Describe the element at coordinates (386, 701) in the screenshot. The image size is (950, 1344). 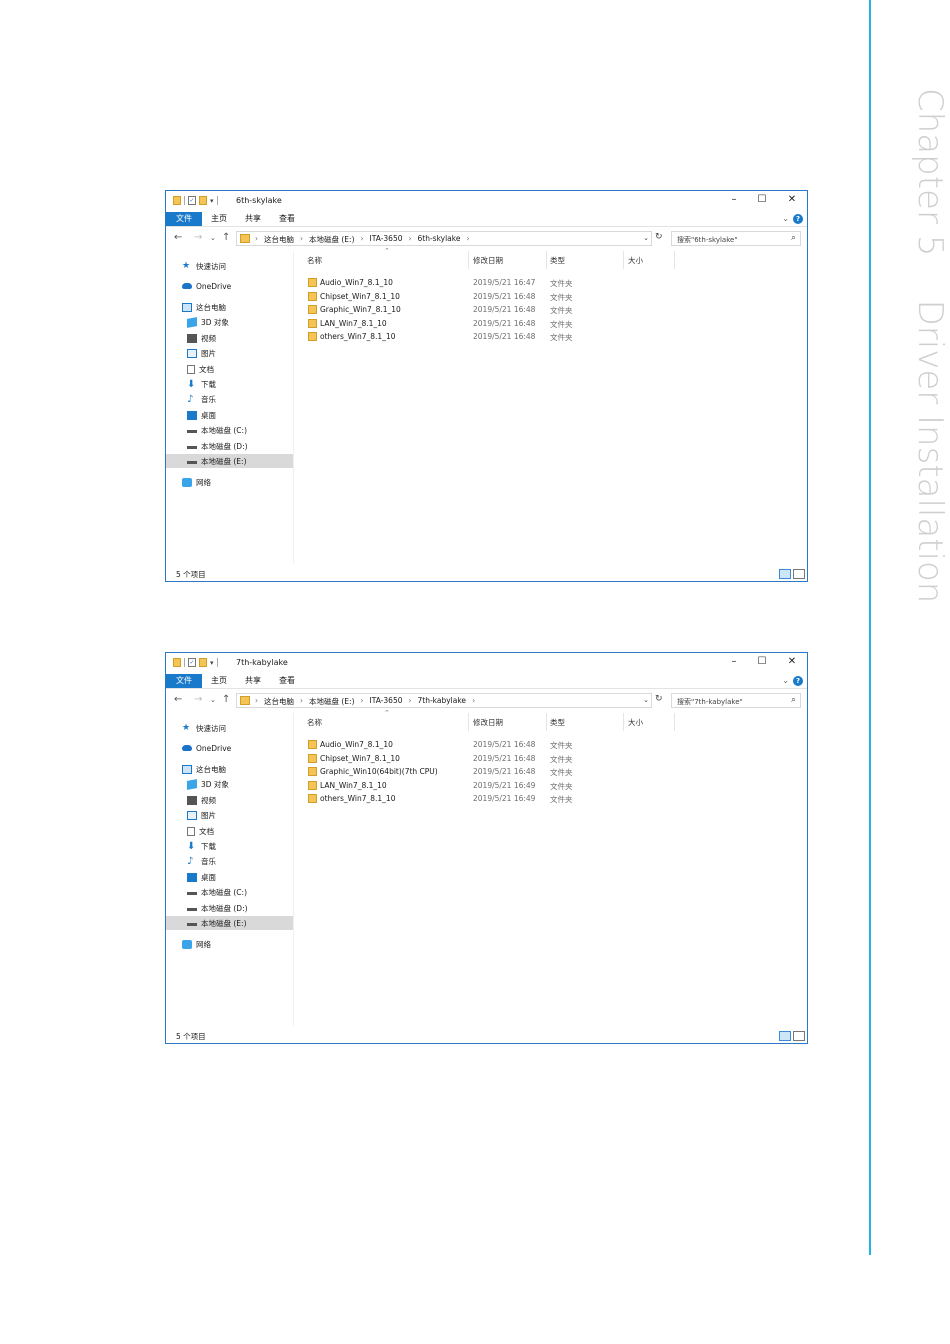
I see `breadcrumb-item: ITA-3650` at that location.